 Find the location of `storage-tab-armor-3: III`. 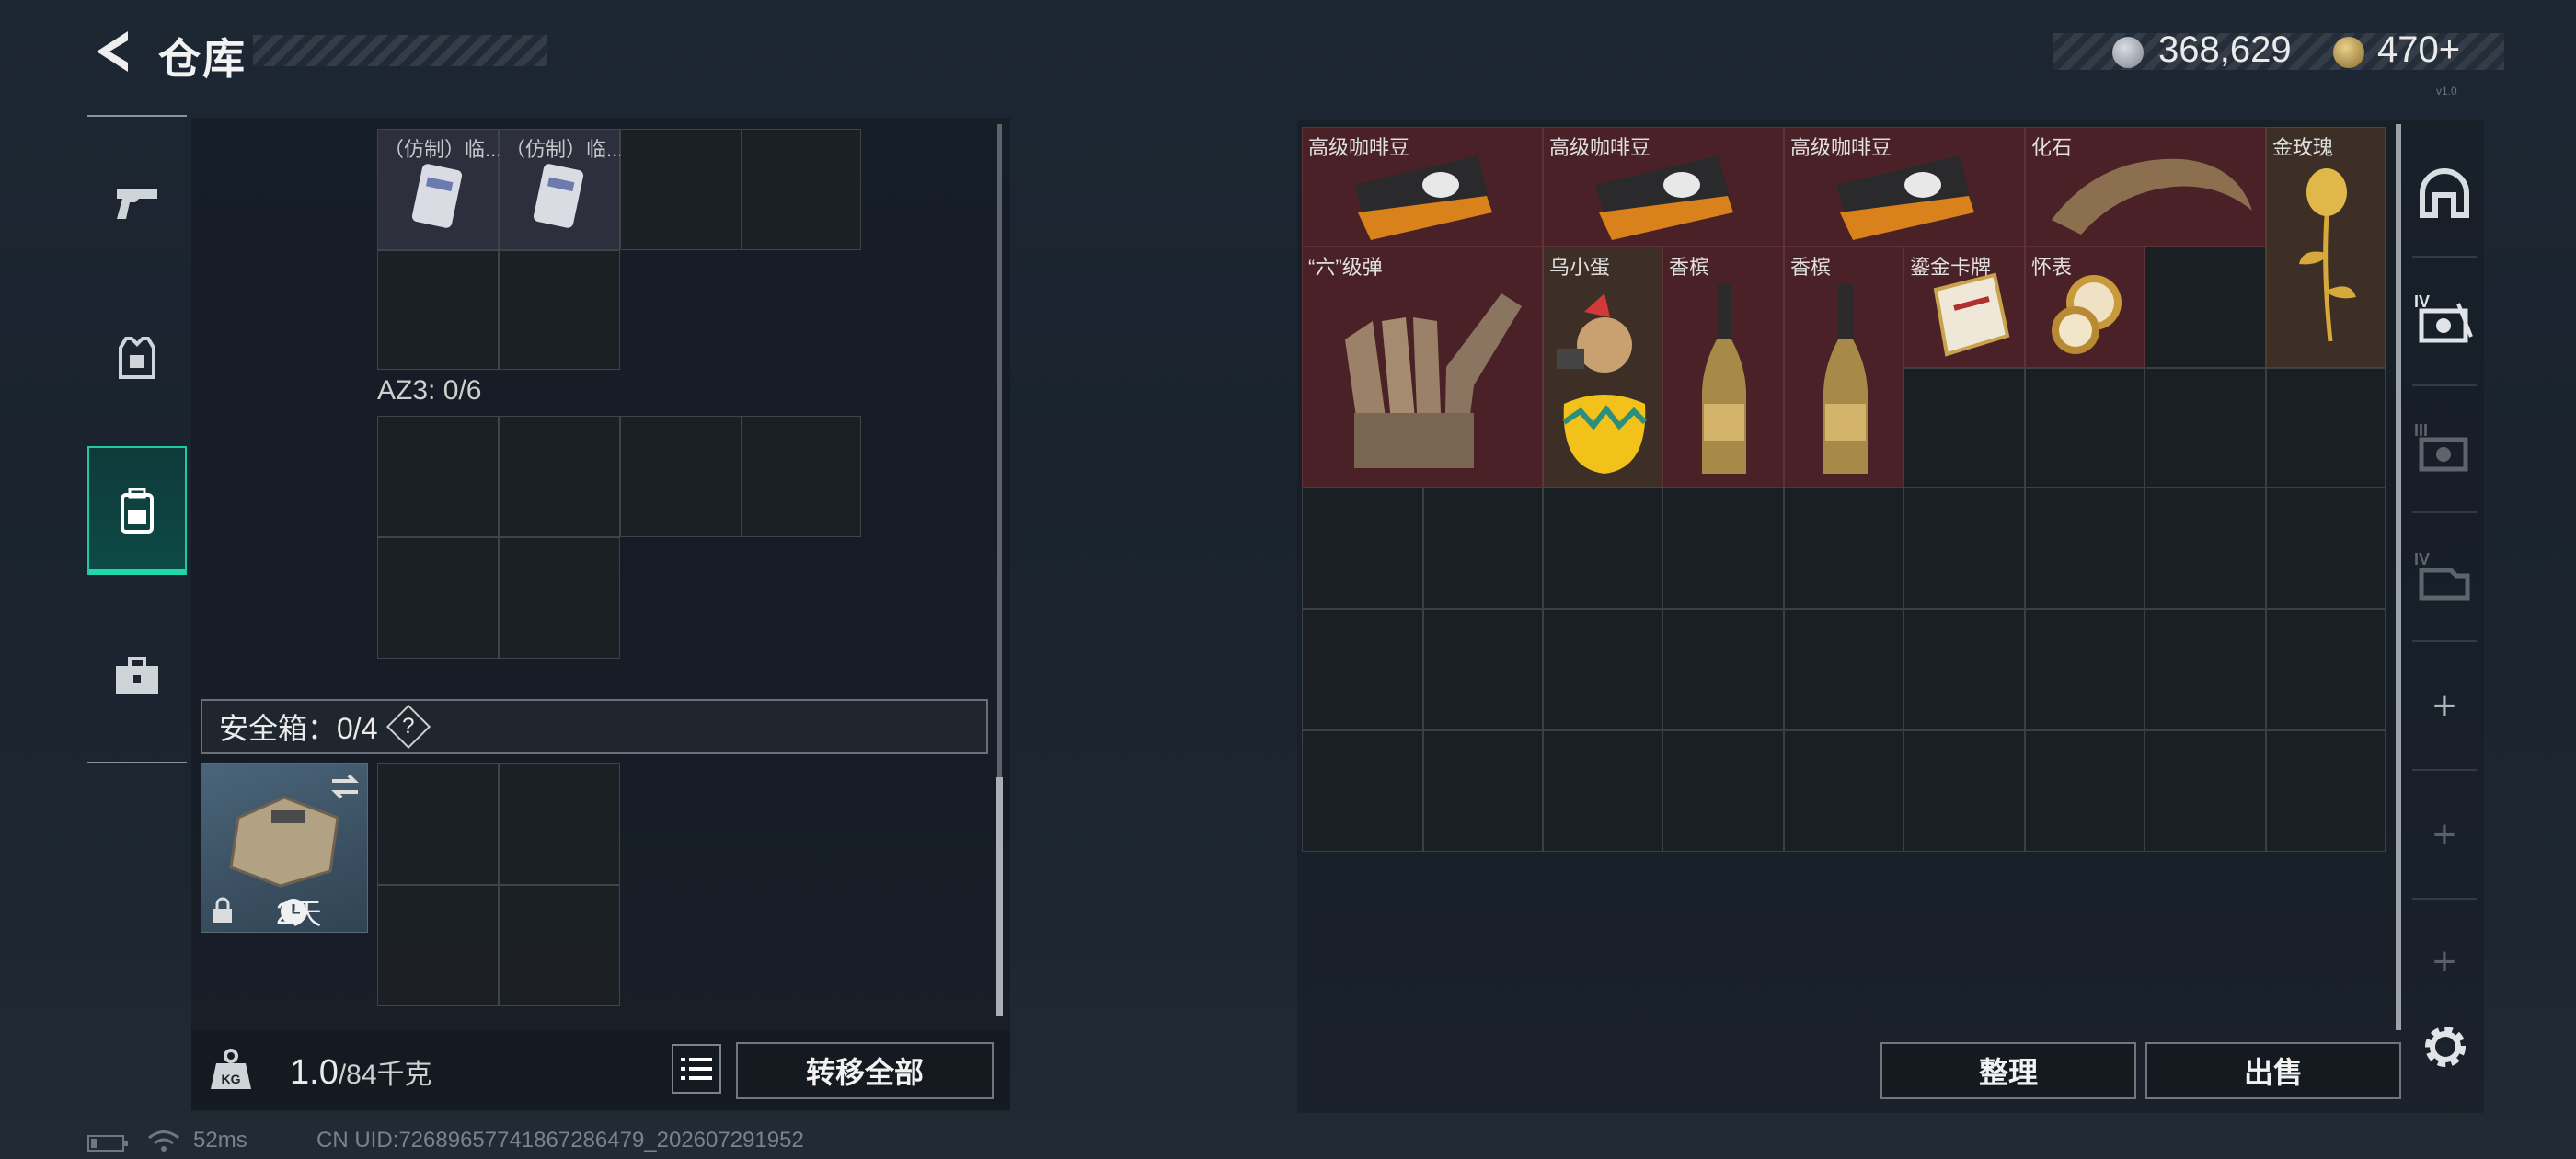

storage-tab-armor-3: III is located at coordinates (2444, 446).